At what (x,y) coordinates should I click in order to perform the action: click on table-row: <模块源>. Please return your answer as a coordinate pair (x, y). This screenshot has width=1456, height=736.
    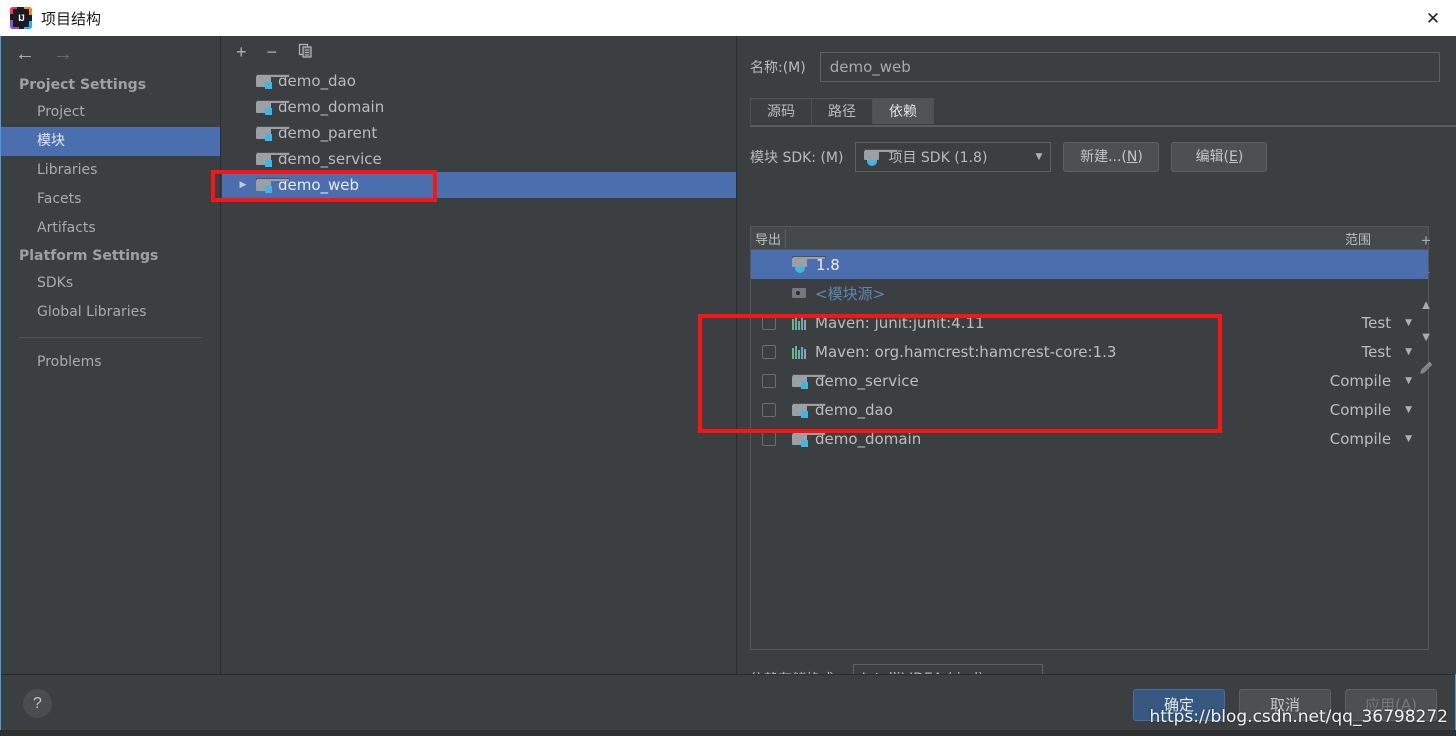
    Looking at the image, I should click on (1089, 293).